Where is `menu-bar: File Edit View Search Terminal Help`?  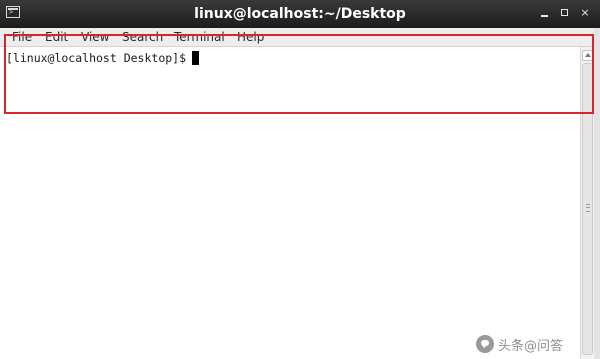 menu-bar: File Edit View Search Terminal Help is located at coordinates (300, 37).